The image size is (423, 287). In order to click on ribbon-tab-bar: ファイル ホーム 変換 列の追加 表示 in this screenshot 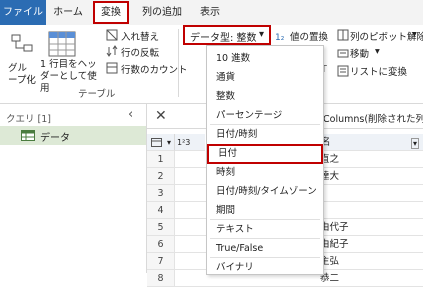, I will do `click(211, 12)`.